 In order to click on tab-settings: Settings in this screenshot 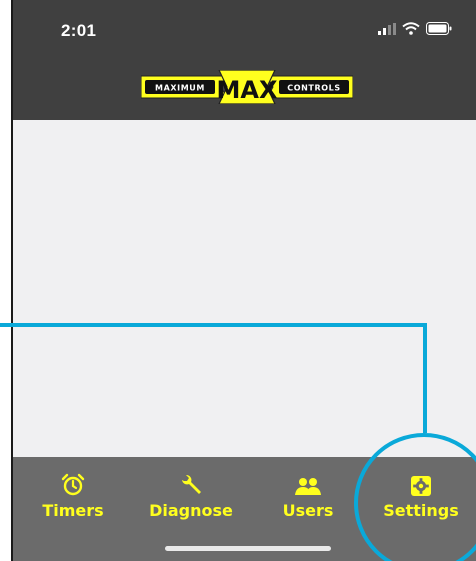, I will do `click(421, 494)`.